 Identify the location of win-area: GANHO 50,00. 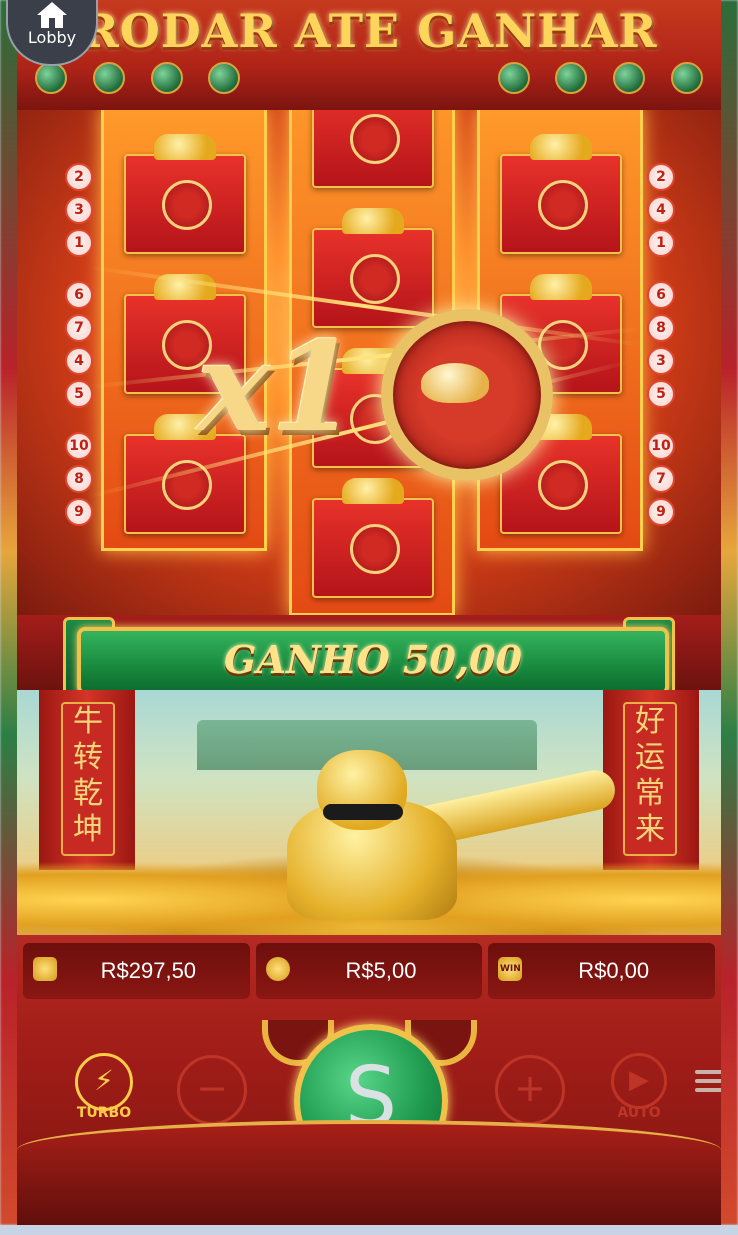
(369, 656).